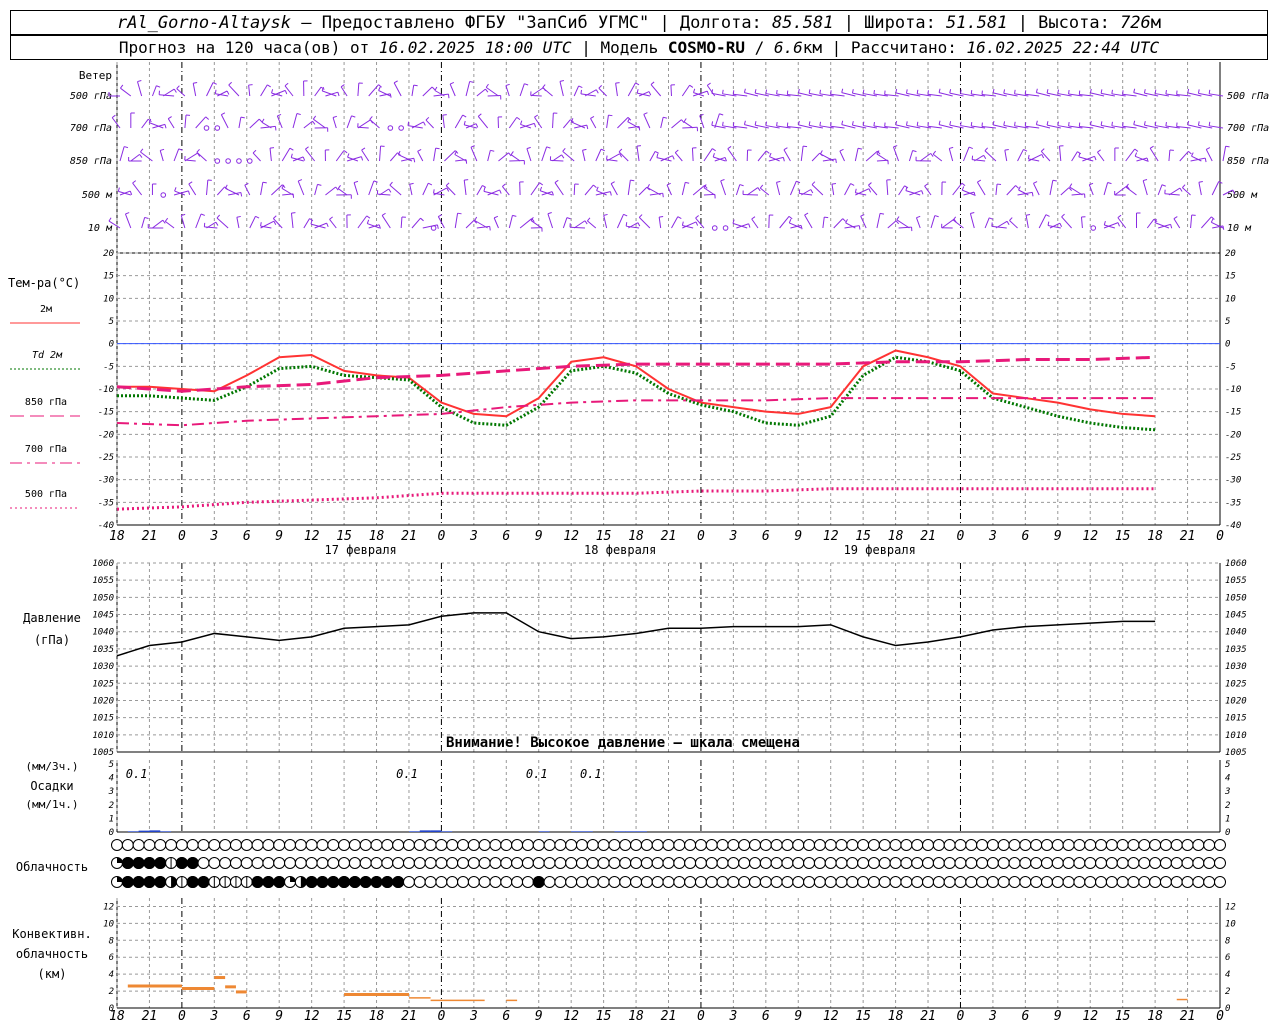  What do you see at coordinates (766, 536) in the screenshot?
I see `temp-hour-label: 6` at bounding box center [766, 536].